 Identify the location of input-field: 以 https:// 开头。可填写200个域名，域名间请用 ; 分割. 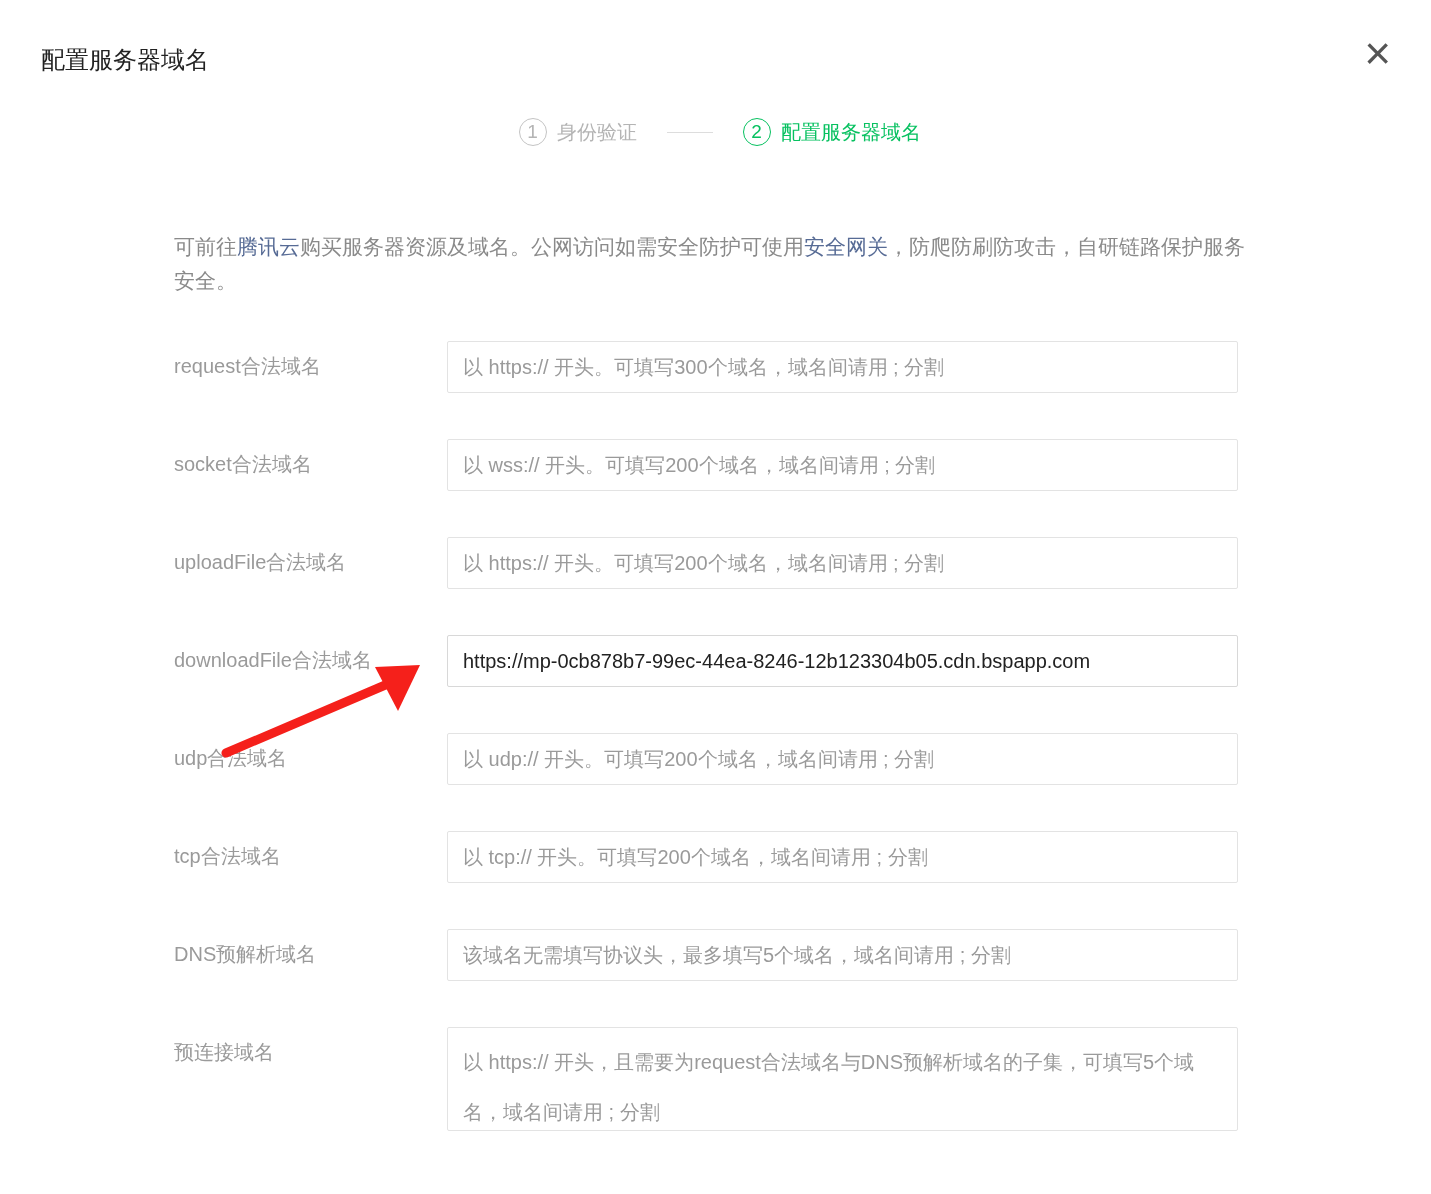
(842, 563).